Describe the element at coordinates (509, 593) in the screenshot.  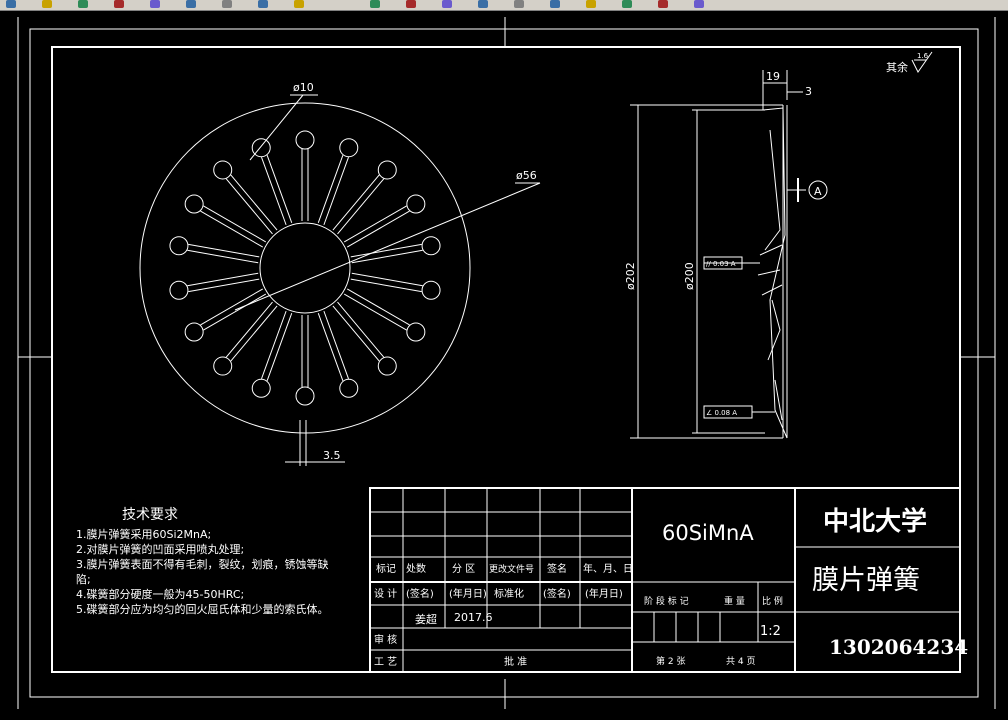
I see `tb-design: 标准化` at that location.